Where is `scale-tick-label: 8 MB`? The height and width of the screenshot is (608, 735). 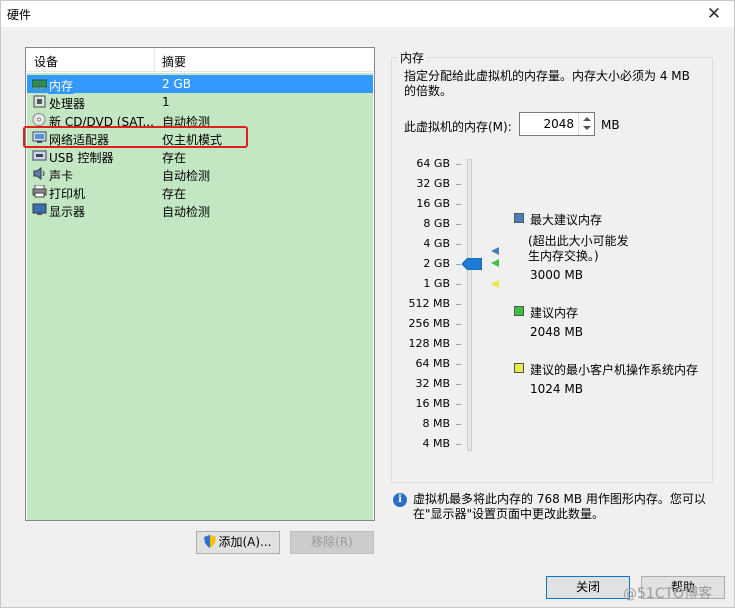 scale-tick-label: 8 MB is located at coordinates (436, 423).